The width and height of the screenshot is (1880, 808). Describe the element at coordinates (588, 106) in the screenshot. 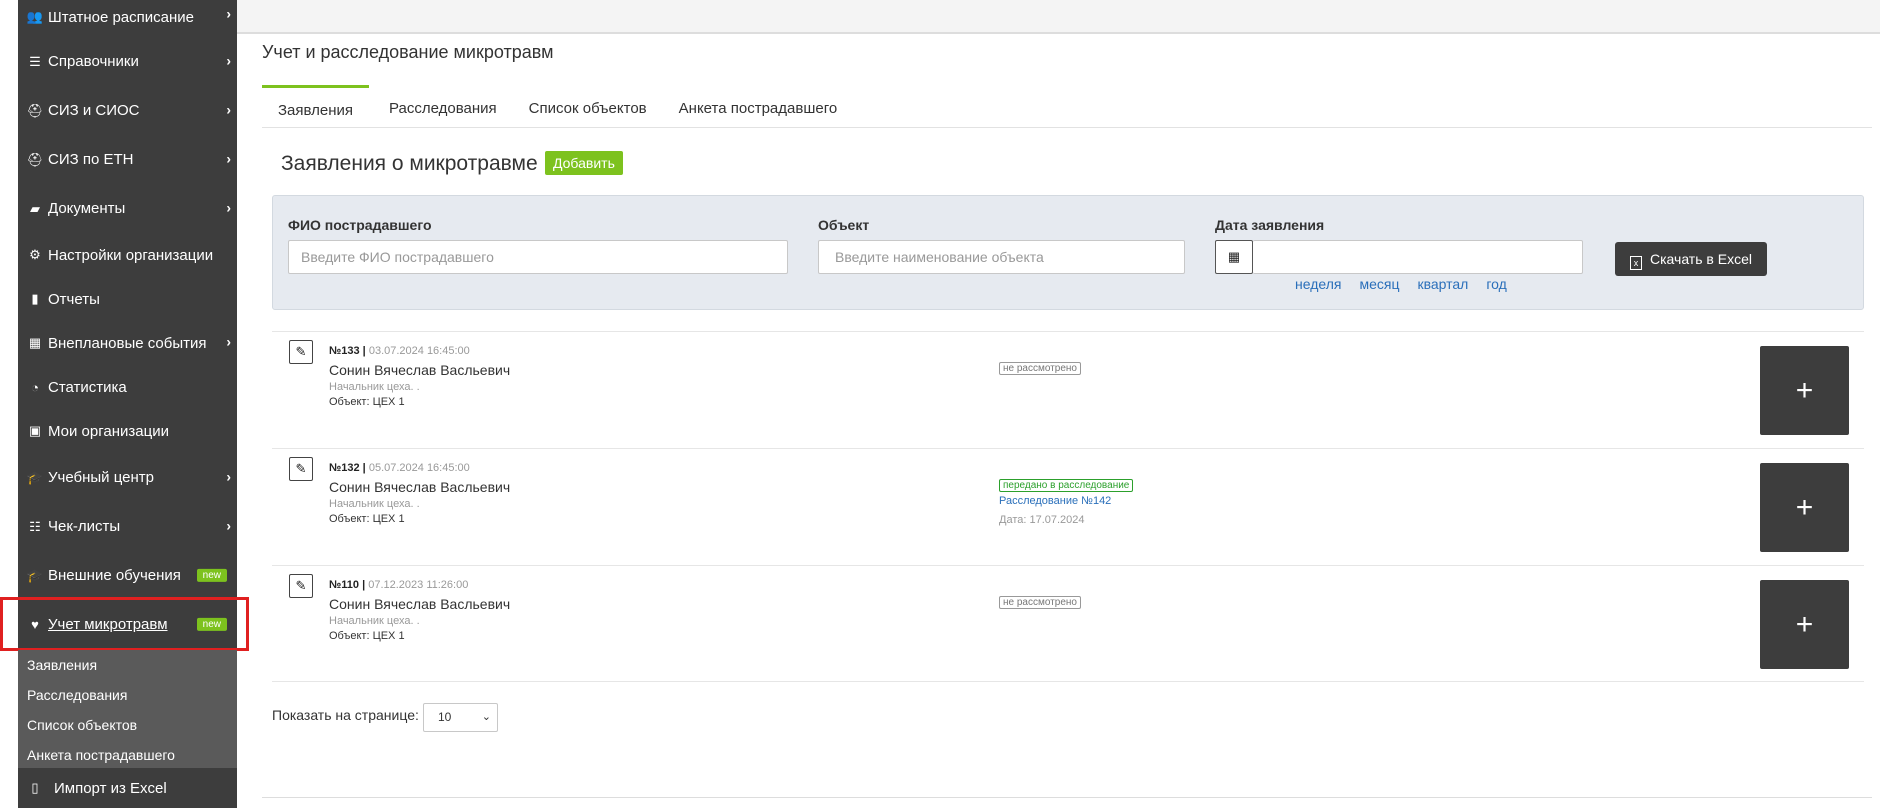

I see `tab-objects: Список объектов` at that location.